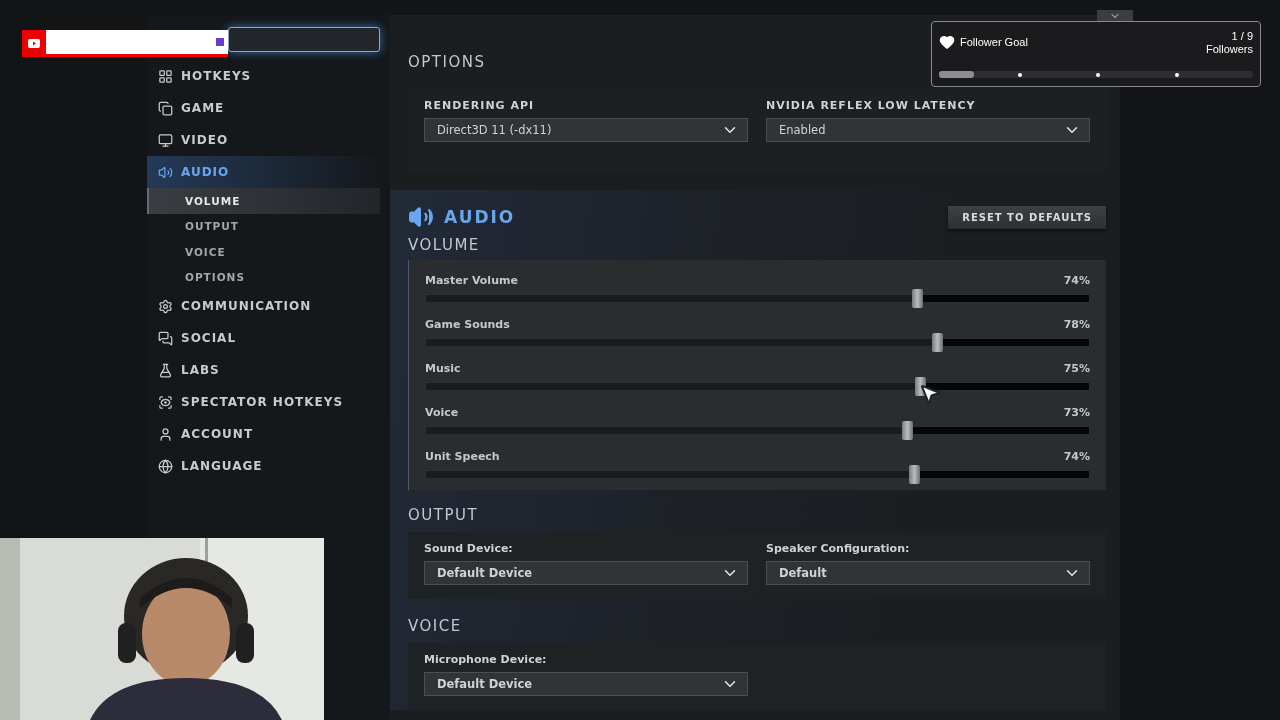 This screenshot has height=720, width=1280. Describe the element at coordinates (442, 412) in the screenshot. I see `slider-label: Voice` at that location.